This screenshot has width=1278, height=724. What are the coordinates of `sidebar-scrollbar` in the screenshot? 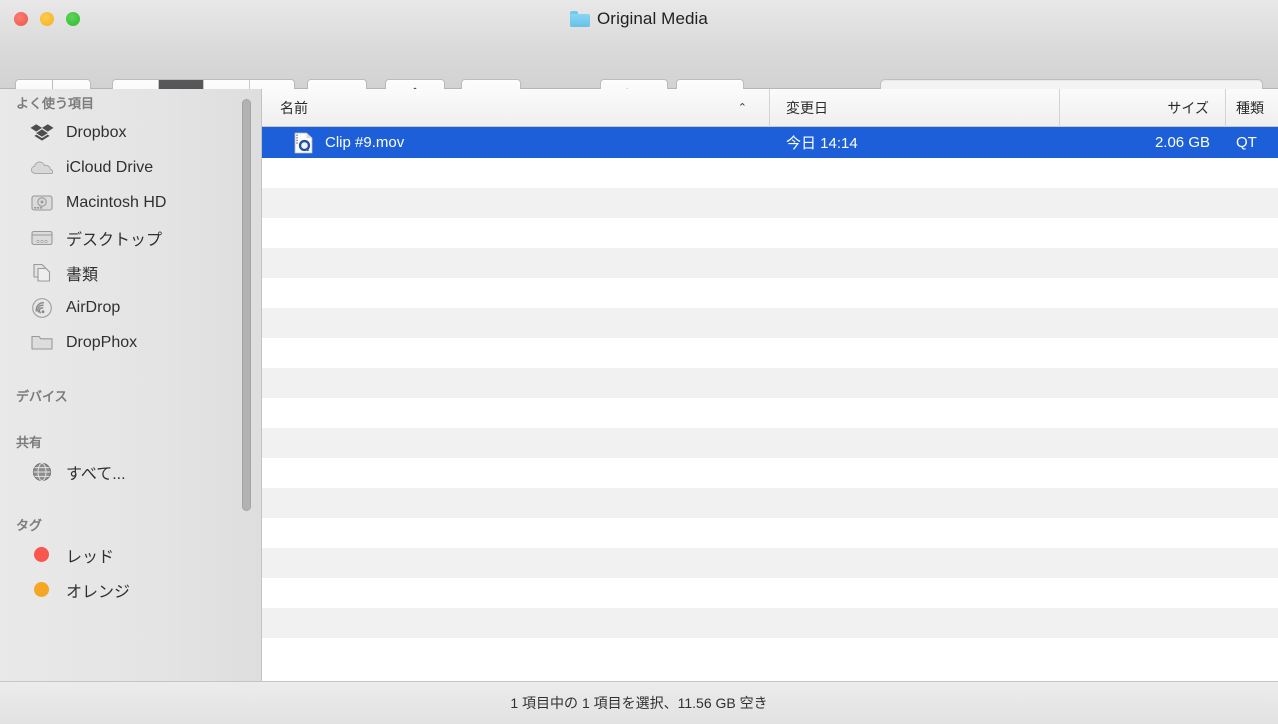 It's located at (246, 305).